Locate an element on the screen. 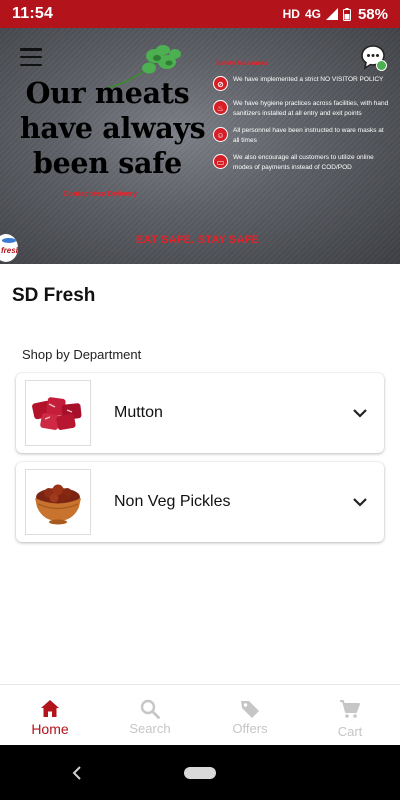 The image size is (400, 800). department-name: Mutton is located at coordinates (138, 412).